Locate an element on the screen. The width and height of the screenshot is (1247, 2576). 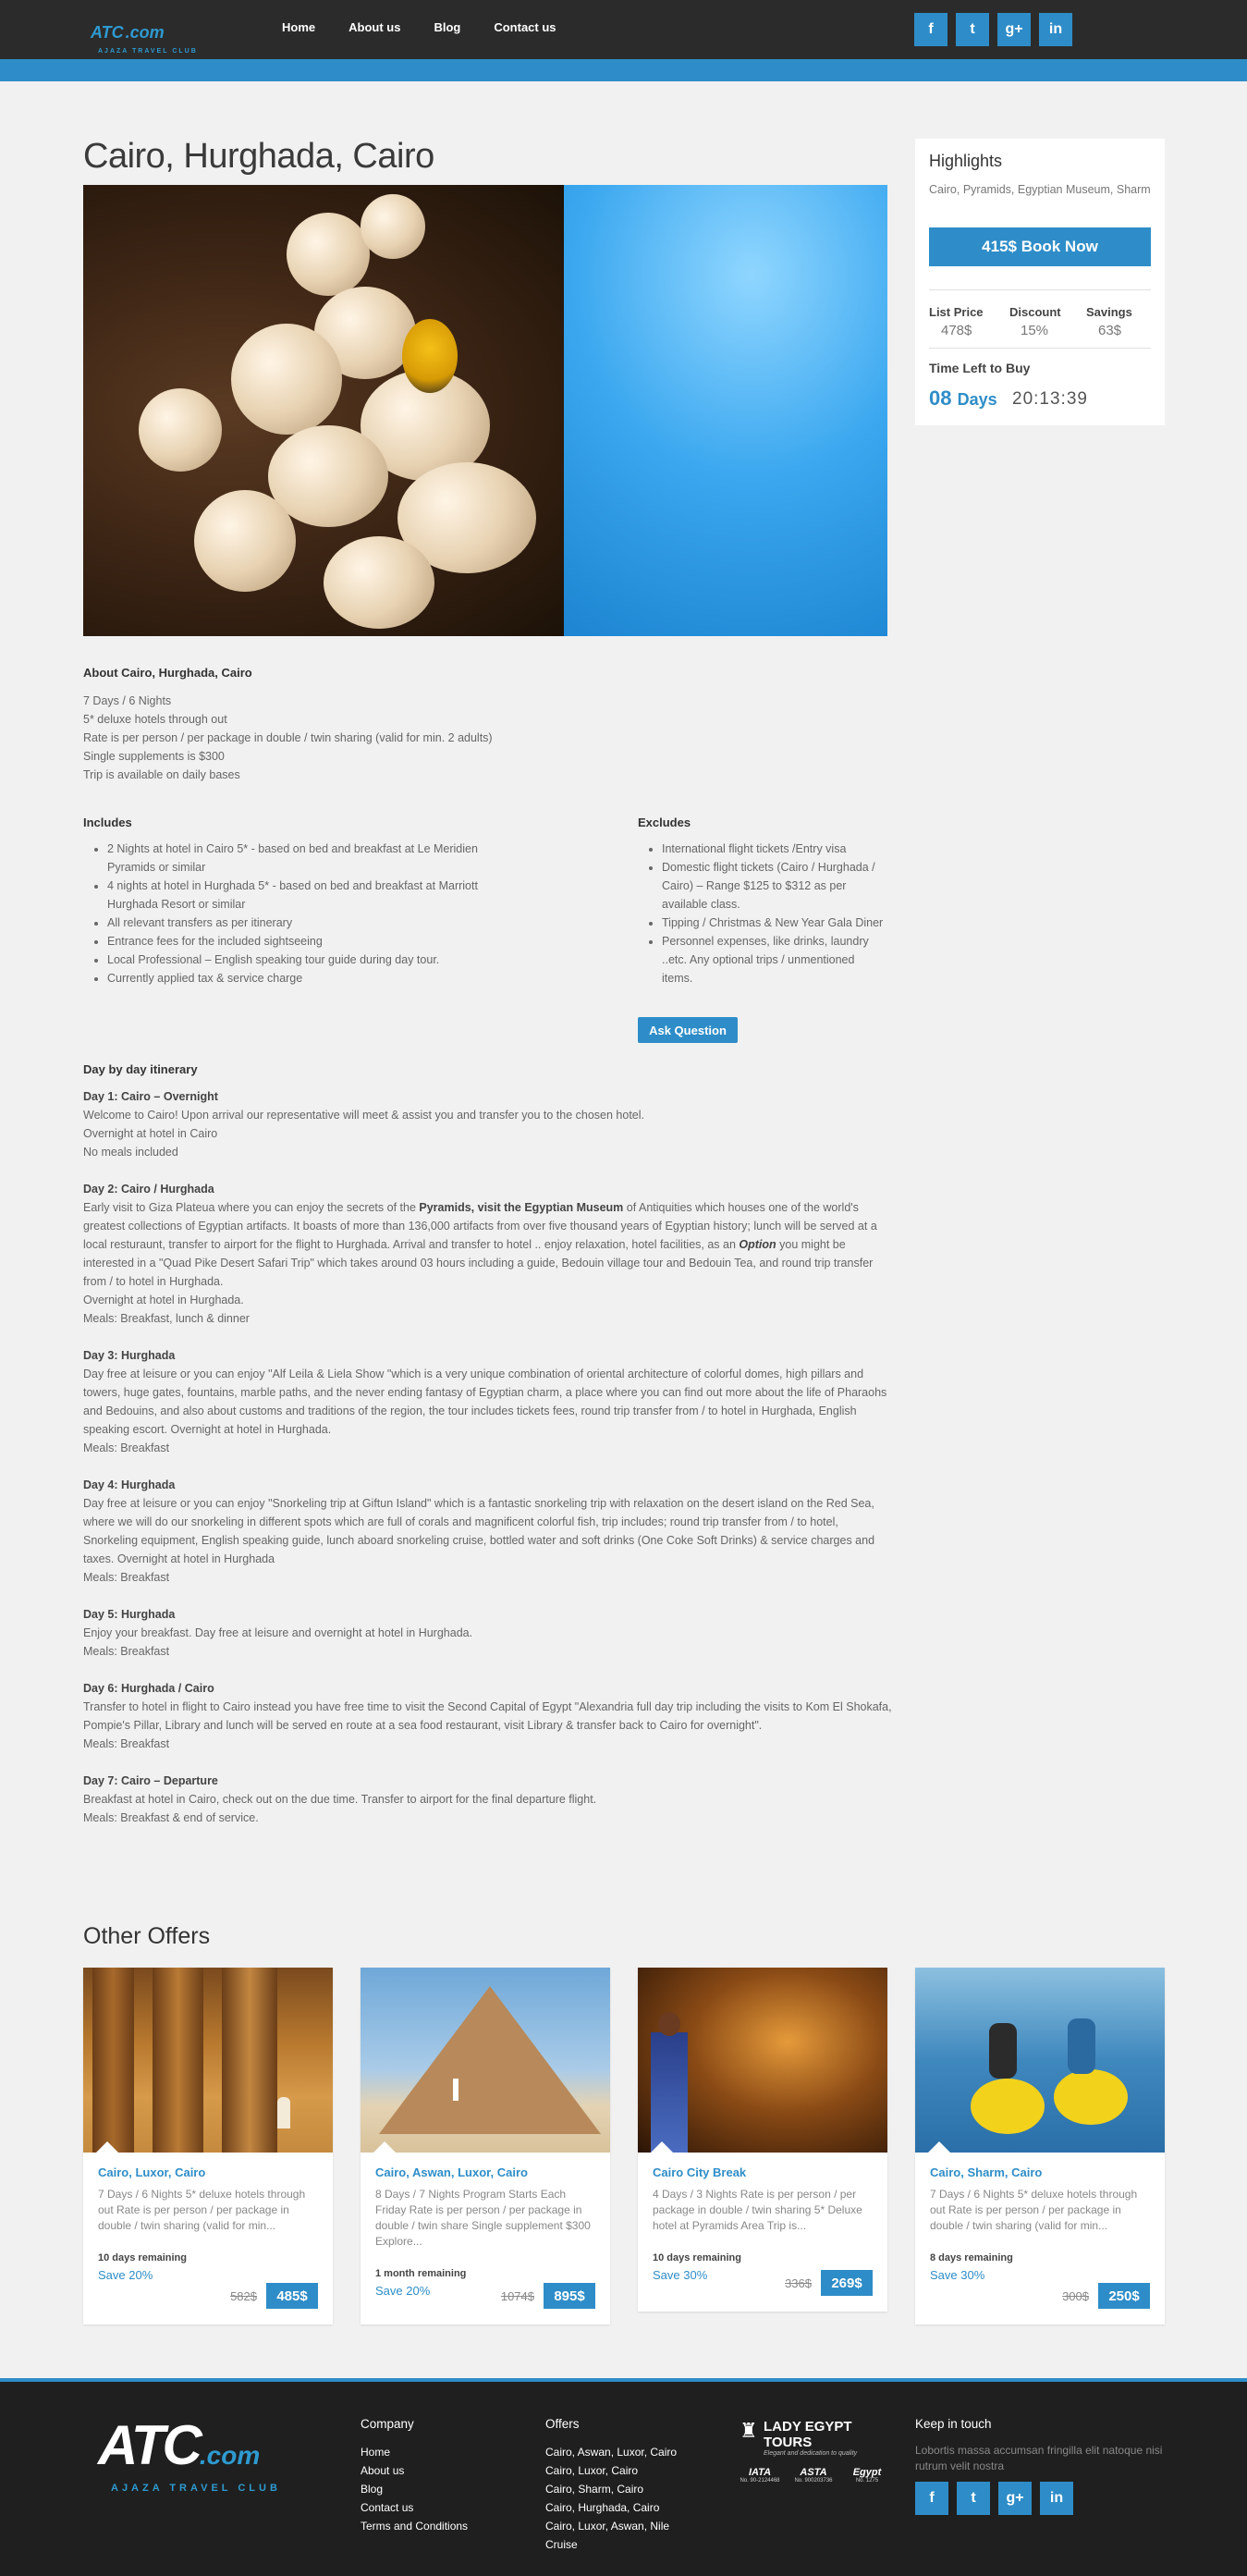
logo-tagline: AJAZA TRAVEL CLUB is located at coordinates (148, 51).